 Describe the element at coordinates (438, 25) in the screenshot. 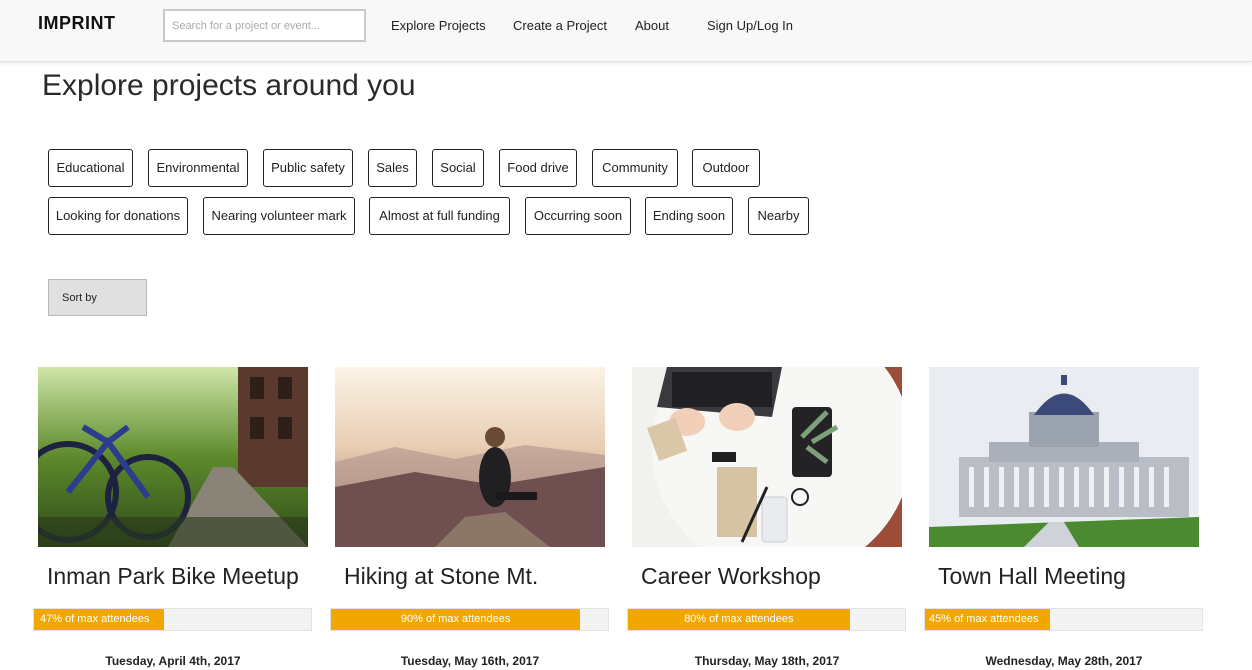

I see `nav-explore-projects: Explore Projects` at that location.